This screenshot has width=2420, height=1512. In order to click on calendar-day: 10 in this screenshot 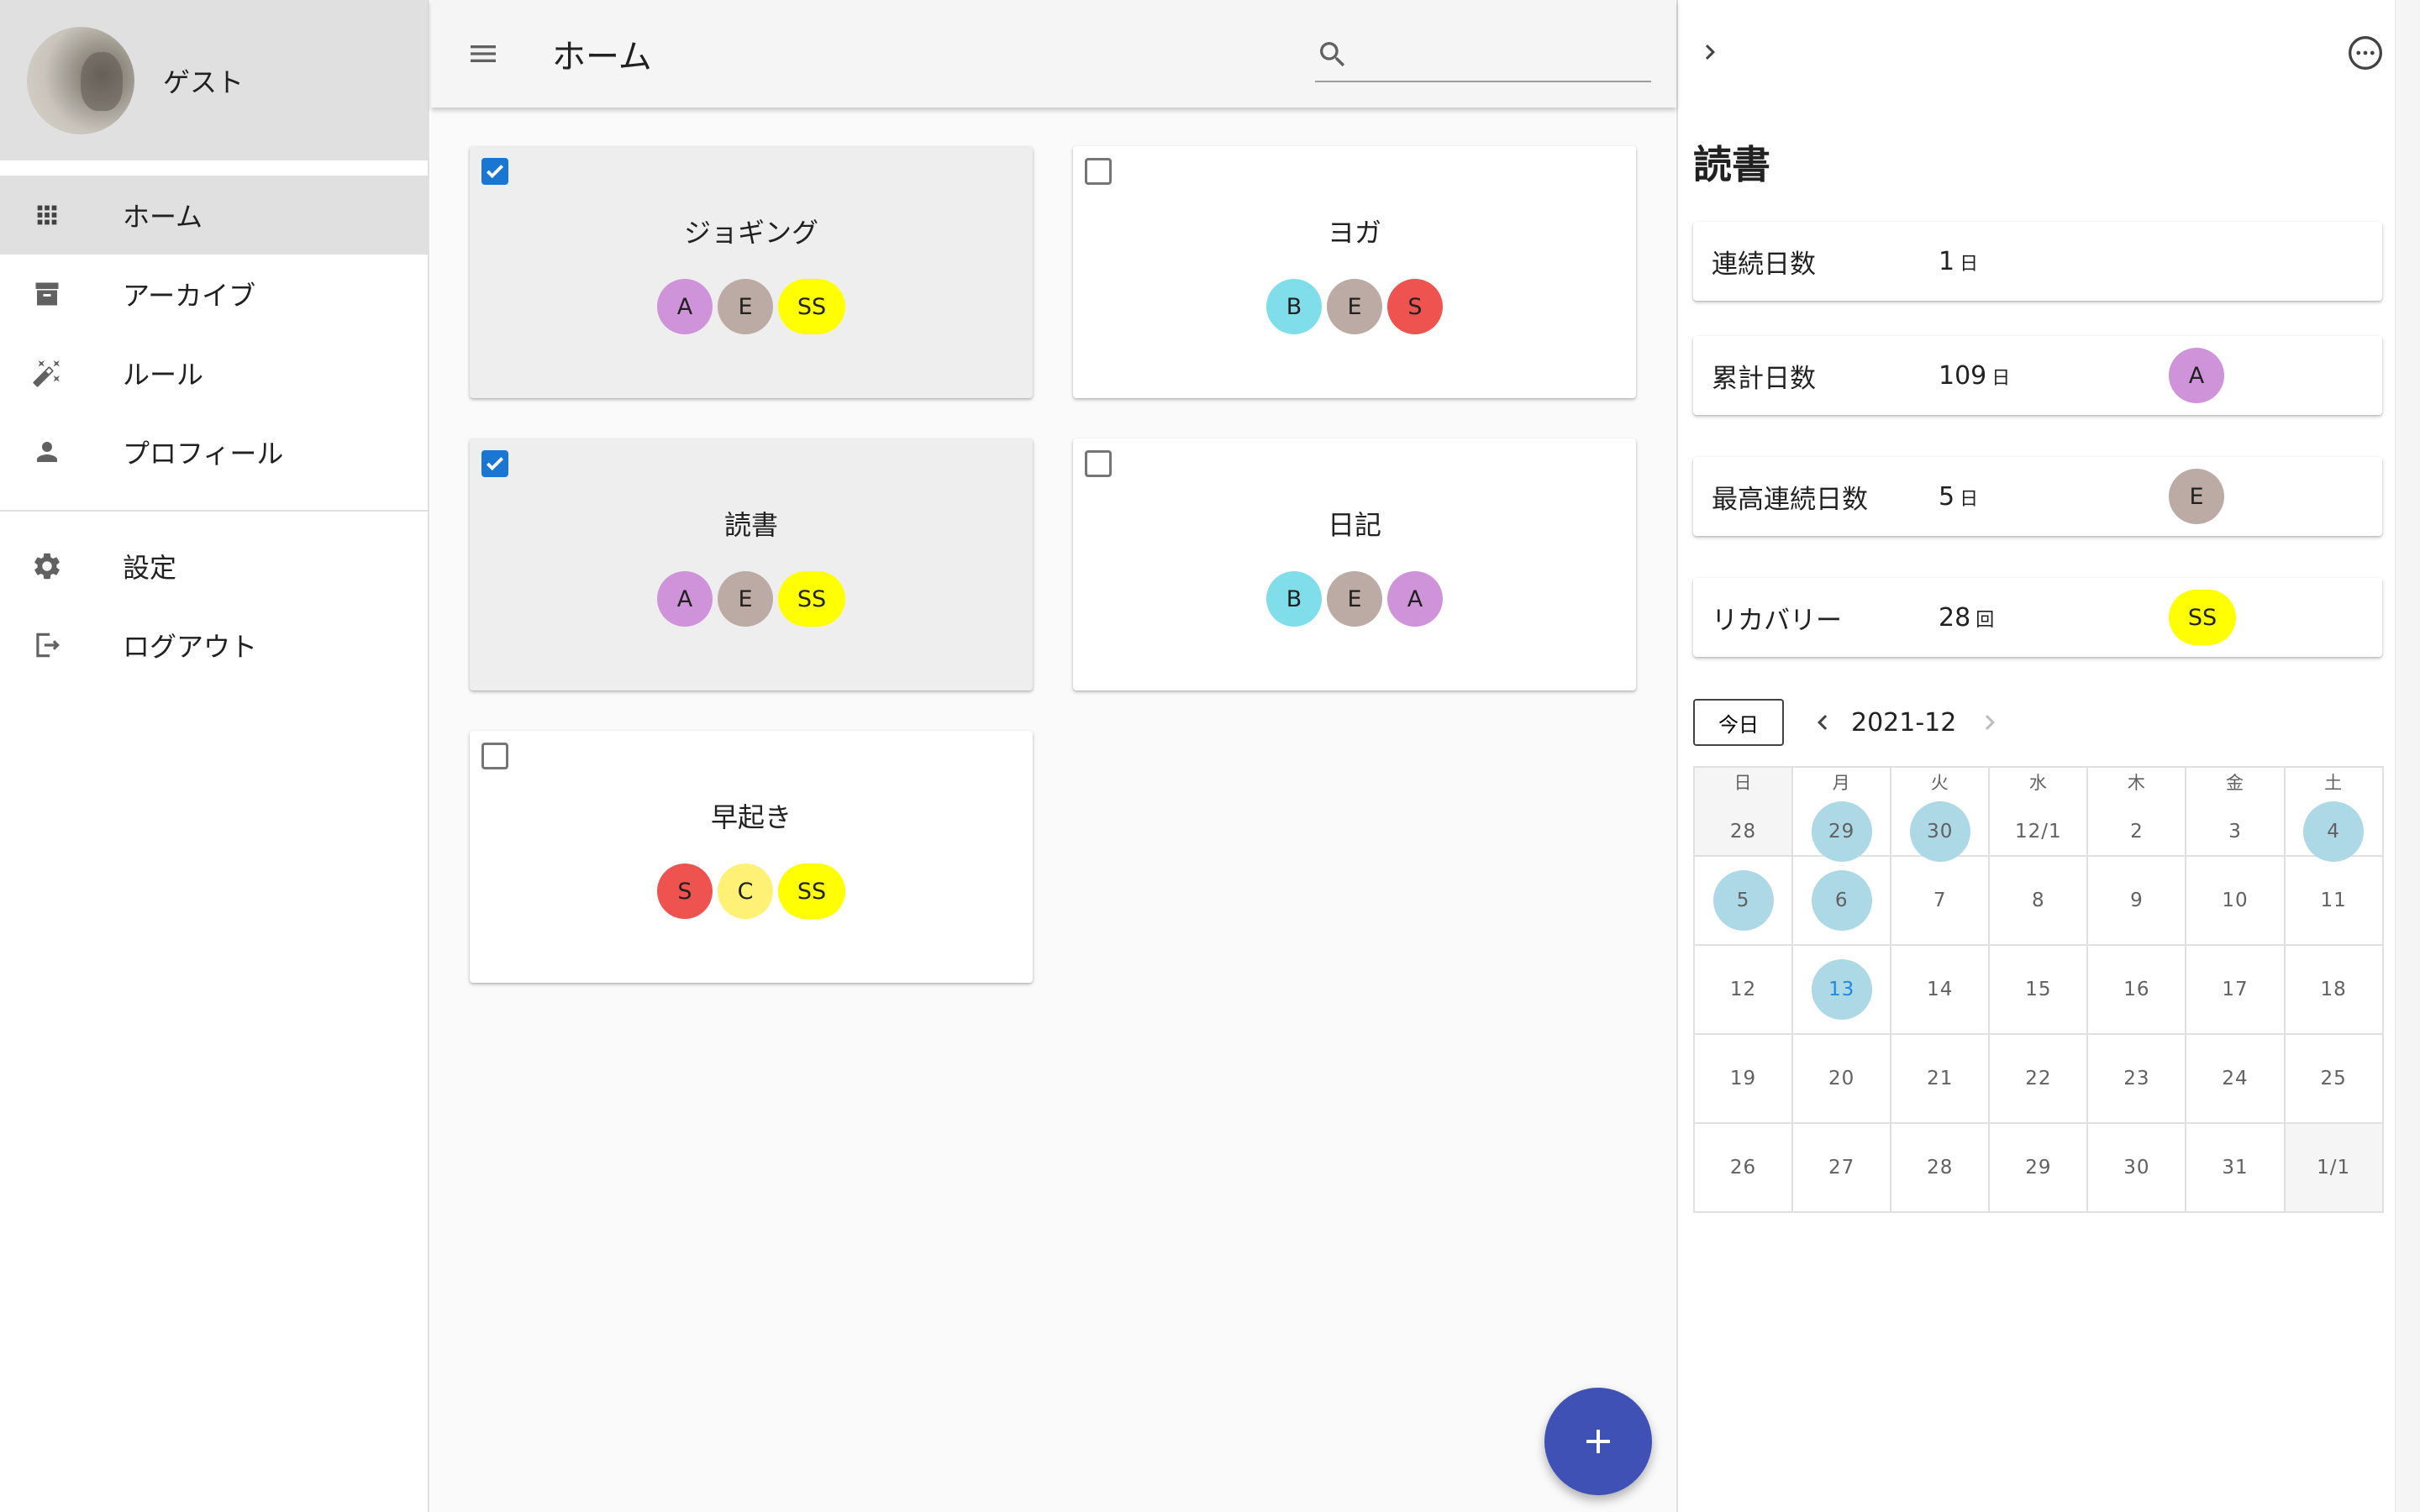, I will do `click(2236, 901)`.